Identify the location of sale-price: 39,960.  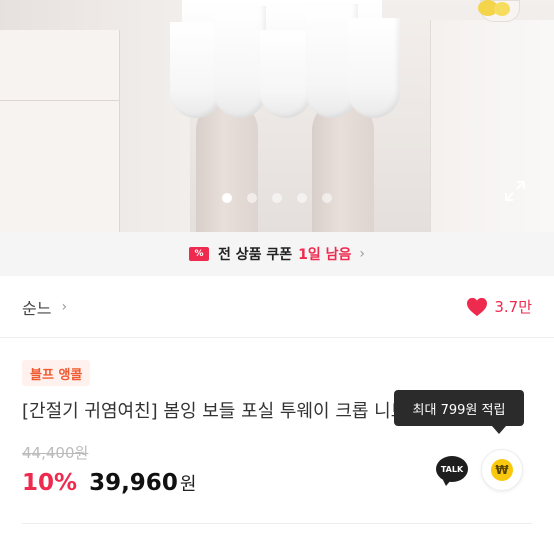
(133, 483).